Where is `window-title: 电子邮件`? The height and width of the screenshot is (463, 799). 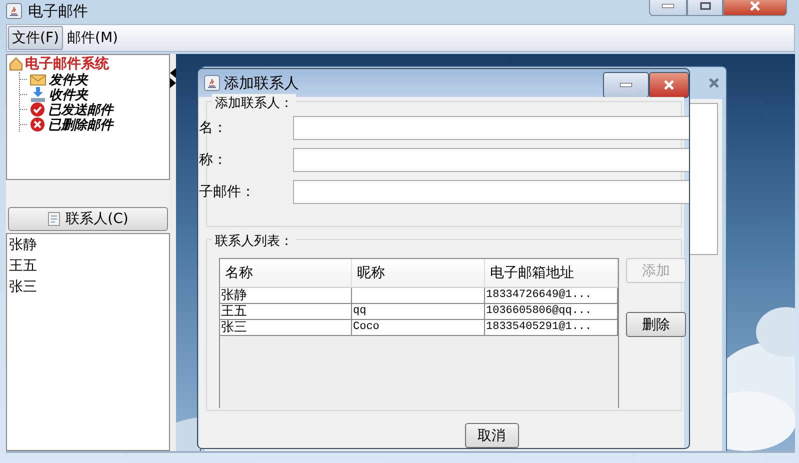 window-title: 电子邮件 is located at coordinates (58, 11).